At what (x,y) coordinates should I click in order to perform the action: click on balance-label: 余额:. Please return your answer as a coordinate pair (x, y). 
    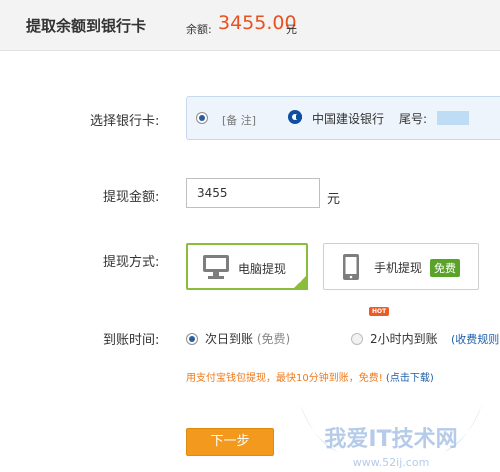
    Looking at the image, I should click on (199, 29).